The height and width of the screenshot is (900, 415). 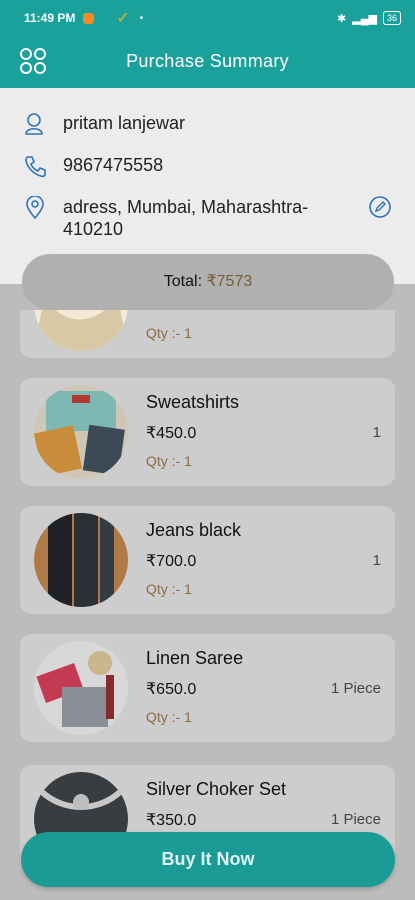 What do you see at coordinates (35, 208) in the screenshot?
I see `location-pin-icon` at bounding box center [35, 208].